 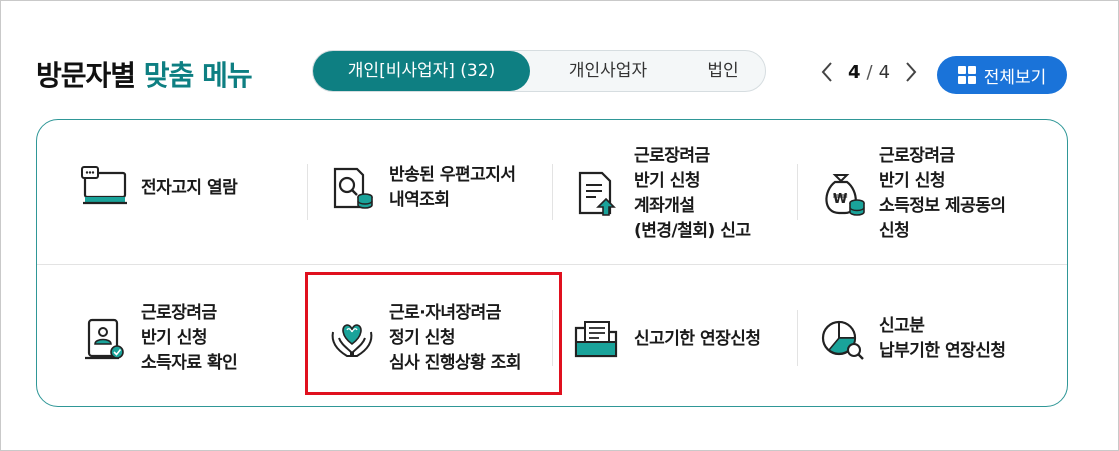 I want to click on menu-item-label: 근로·자녀장려금 정기 신청 심사 진행상황 조회, so click(x=455, y=338).